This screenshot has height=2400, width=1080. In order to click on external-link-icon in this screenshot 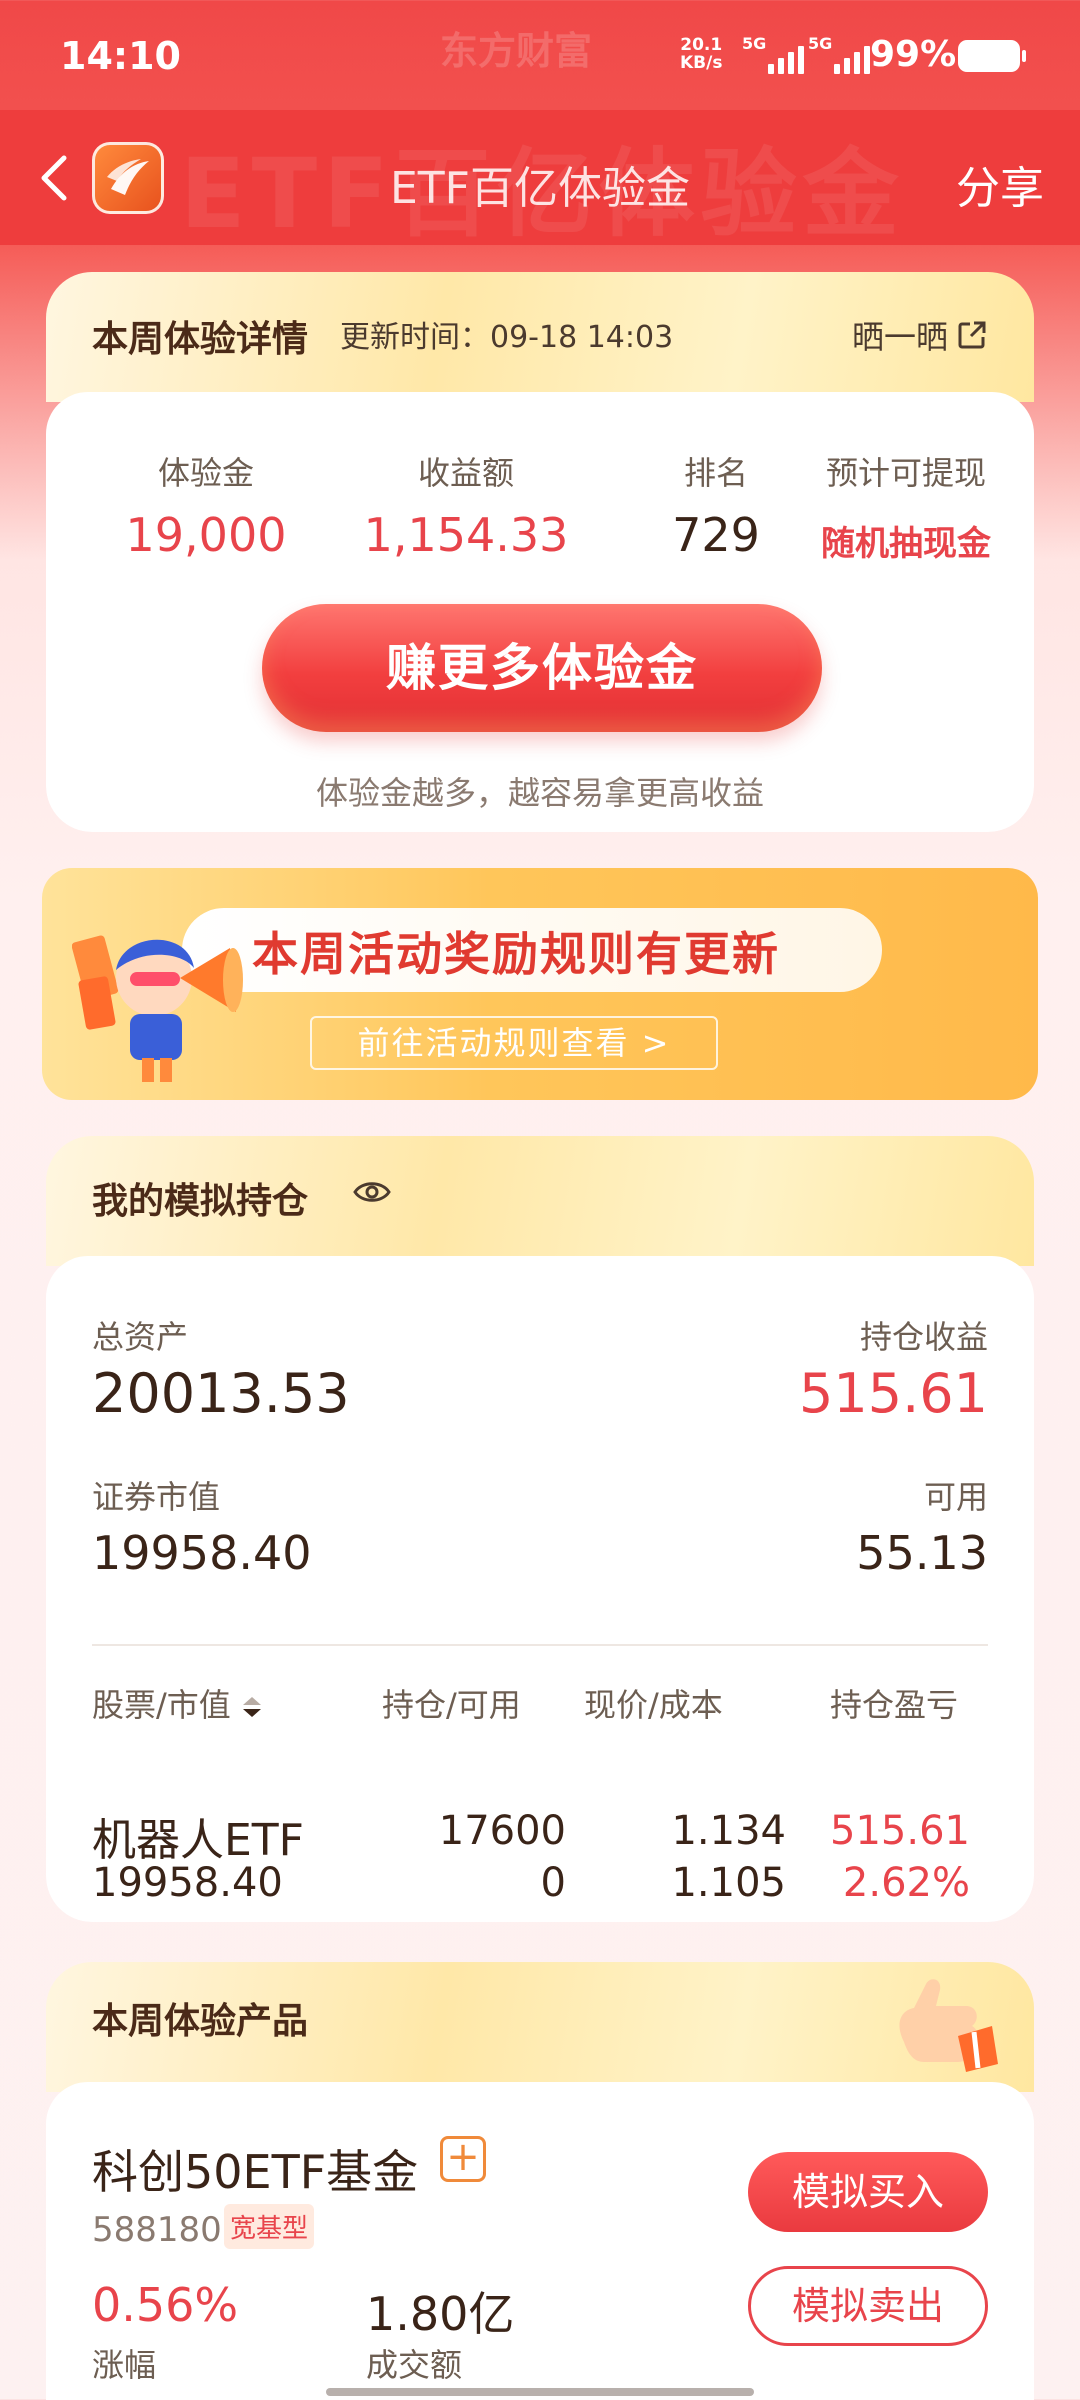, I will do `click(972, 335)`.